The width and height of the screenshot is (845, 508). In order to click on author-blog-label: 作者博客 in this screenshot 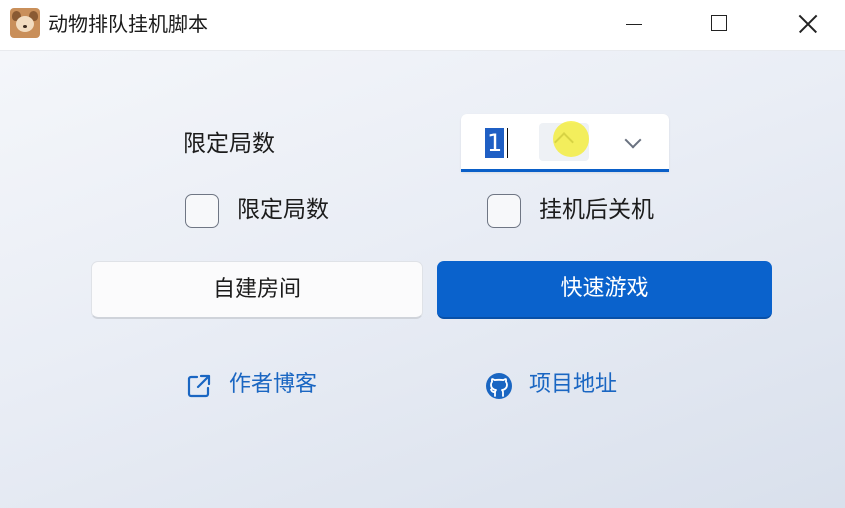, I will do `click(273, 385)`.